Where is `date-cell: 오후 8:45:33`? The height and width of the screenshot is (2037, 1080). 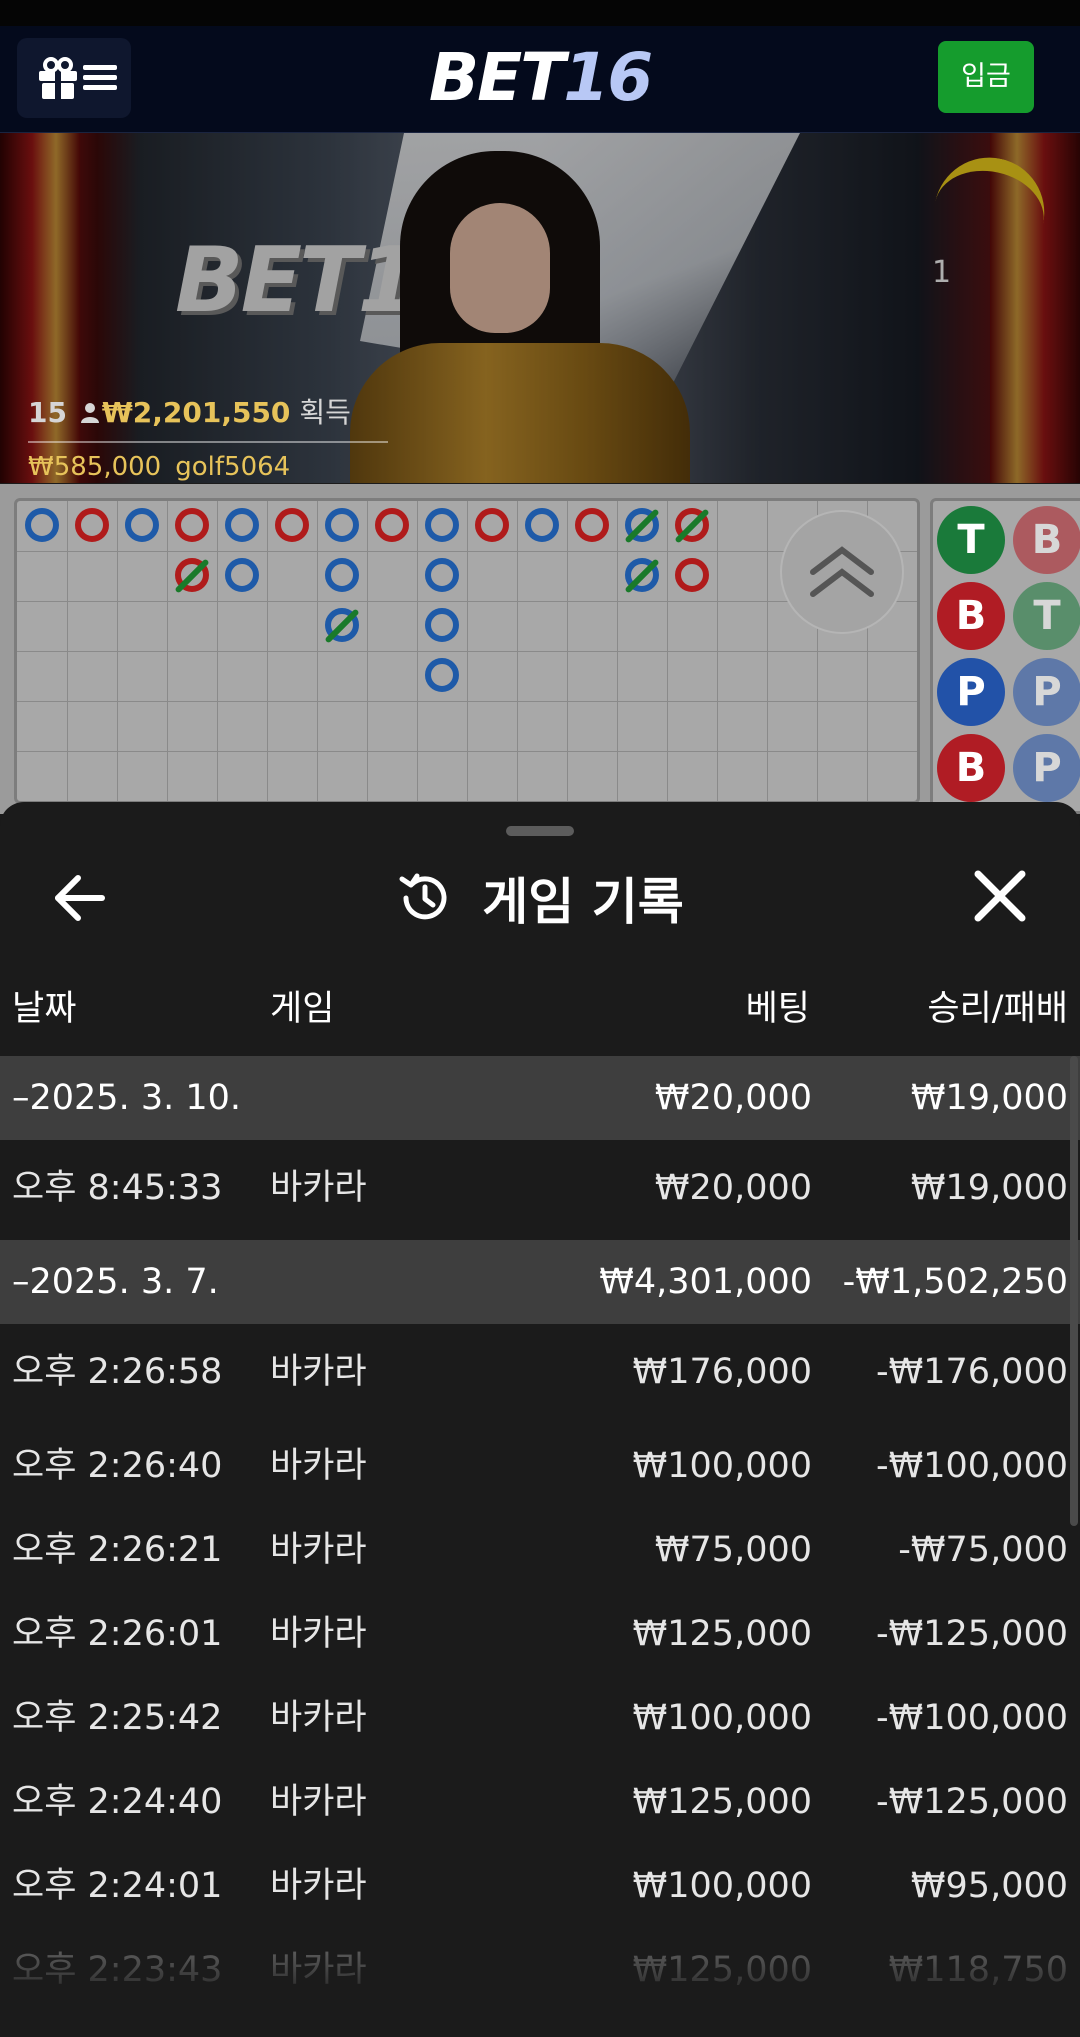
date-cell: 오후 8:45:33 is located at coordinates (117, 1188).